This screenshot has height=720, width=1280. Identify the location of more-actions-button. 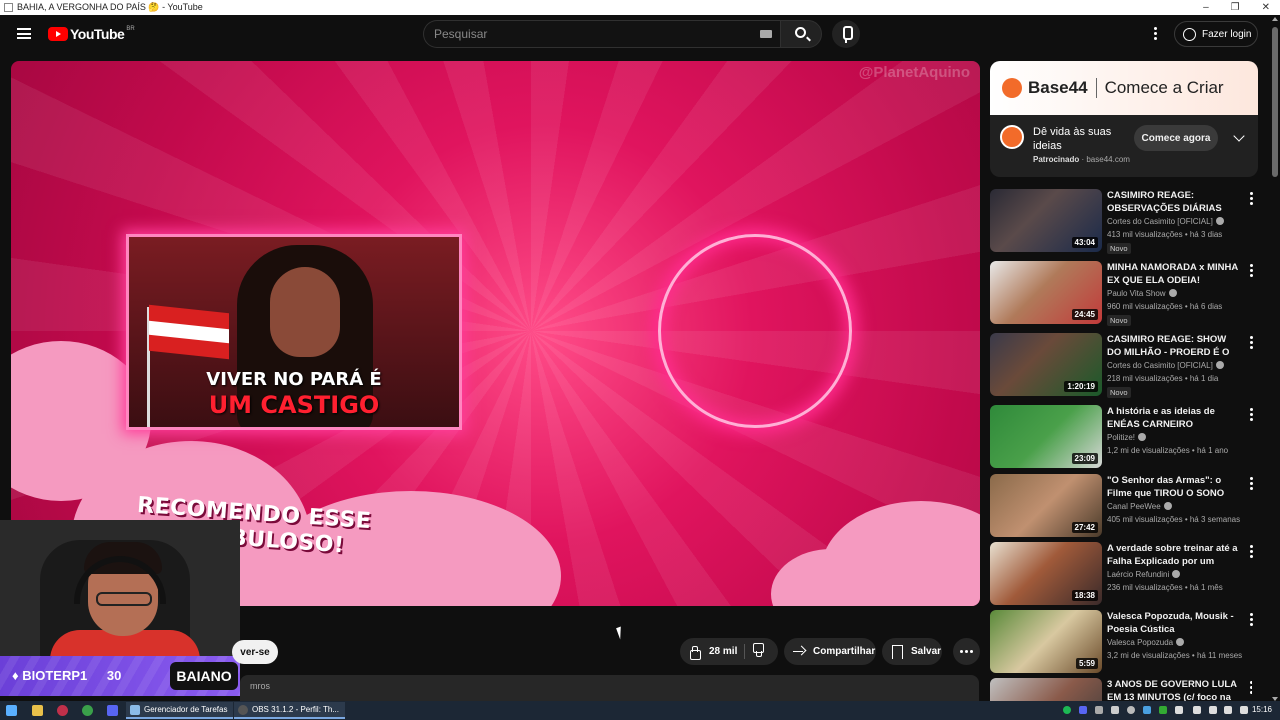
(966, 651).